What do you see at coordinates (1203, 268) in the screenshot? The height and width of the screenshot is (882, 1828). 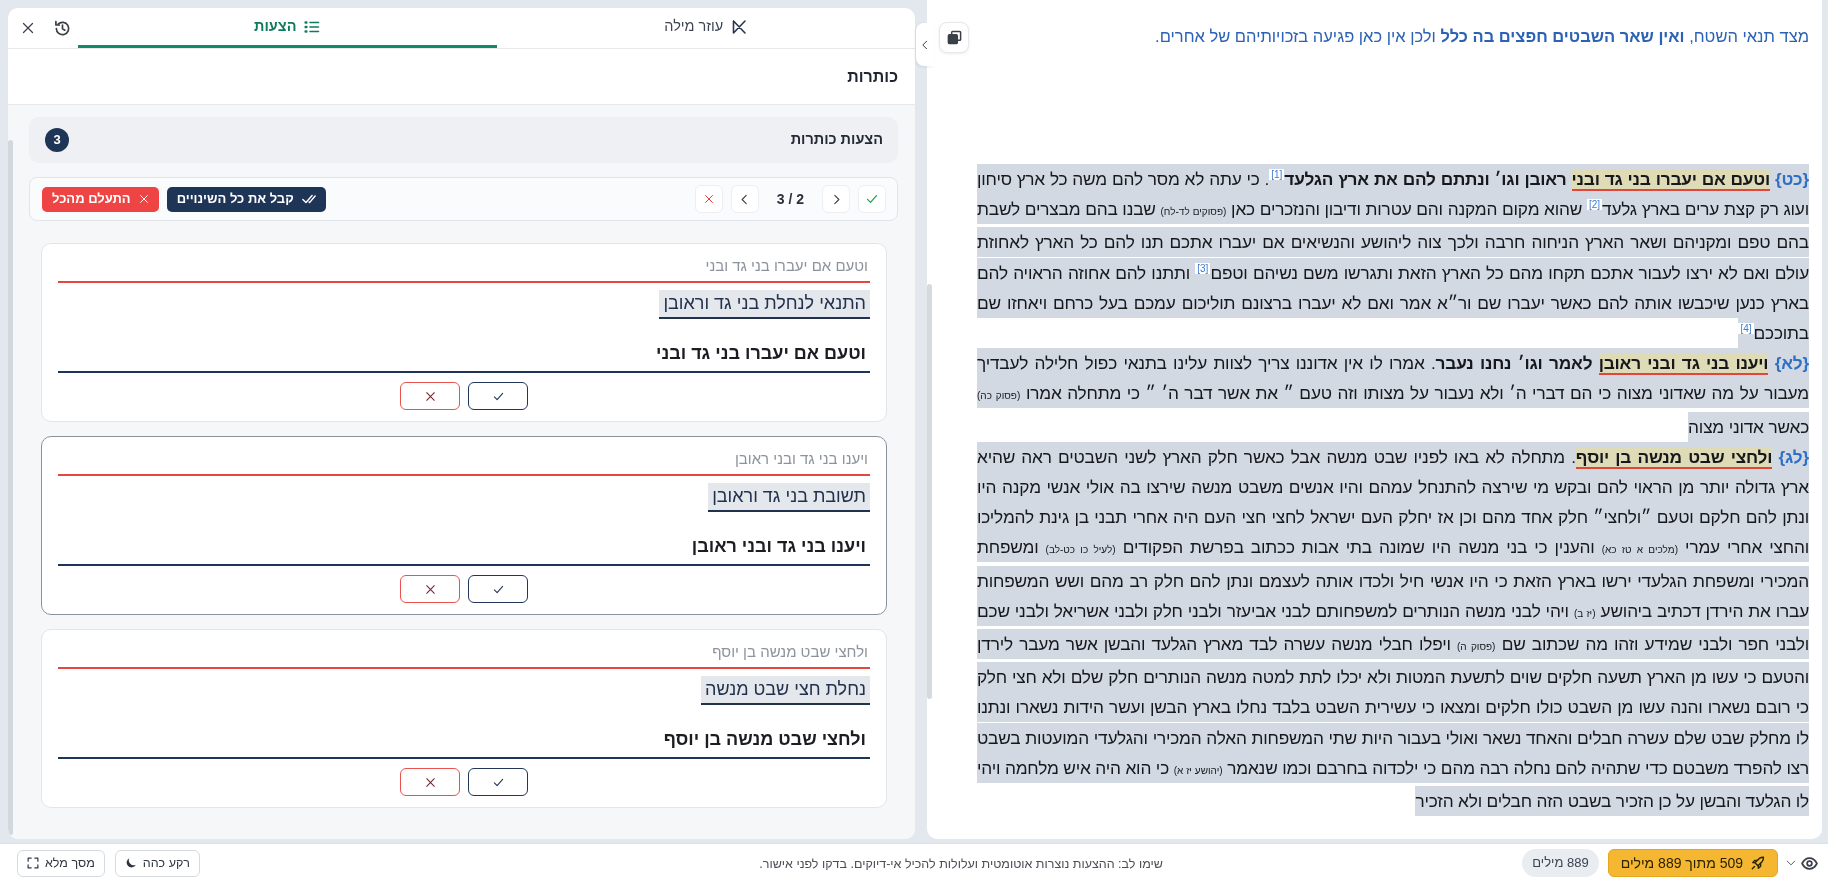 I see `footnote-link: [3]` at bounding box center [1203, 268].